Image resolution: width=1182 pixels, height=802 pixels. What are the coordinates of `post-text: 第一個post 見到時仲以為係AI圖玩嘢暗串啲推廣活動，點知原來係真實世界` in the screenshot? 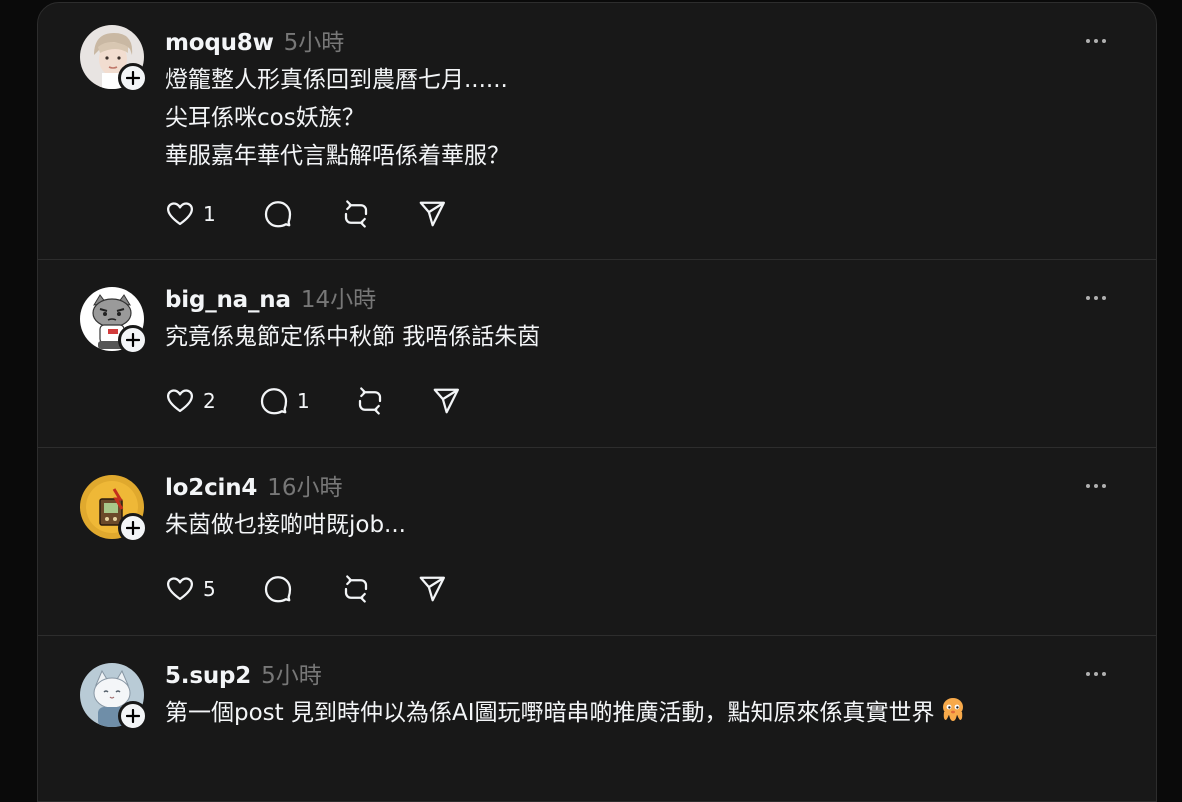 It's located at (566, 713).